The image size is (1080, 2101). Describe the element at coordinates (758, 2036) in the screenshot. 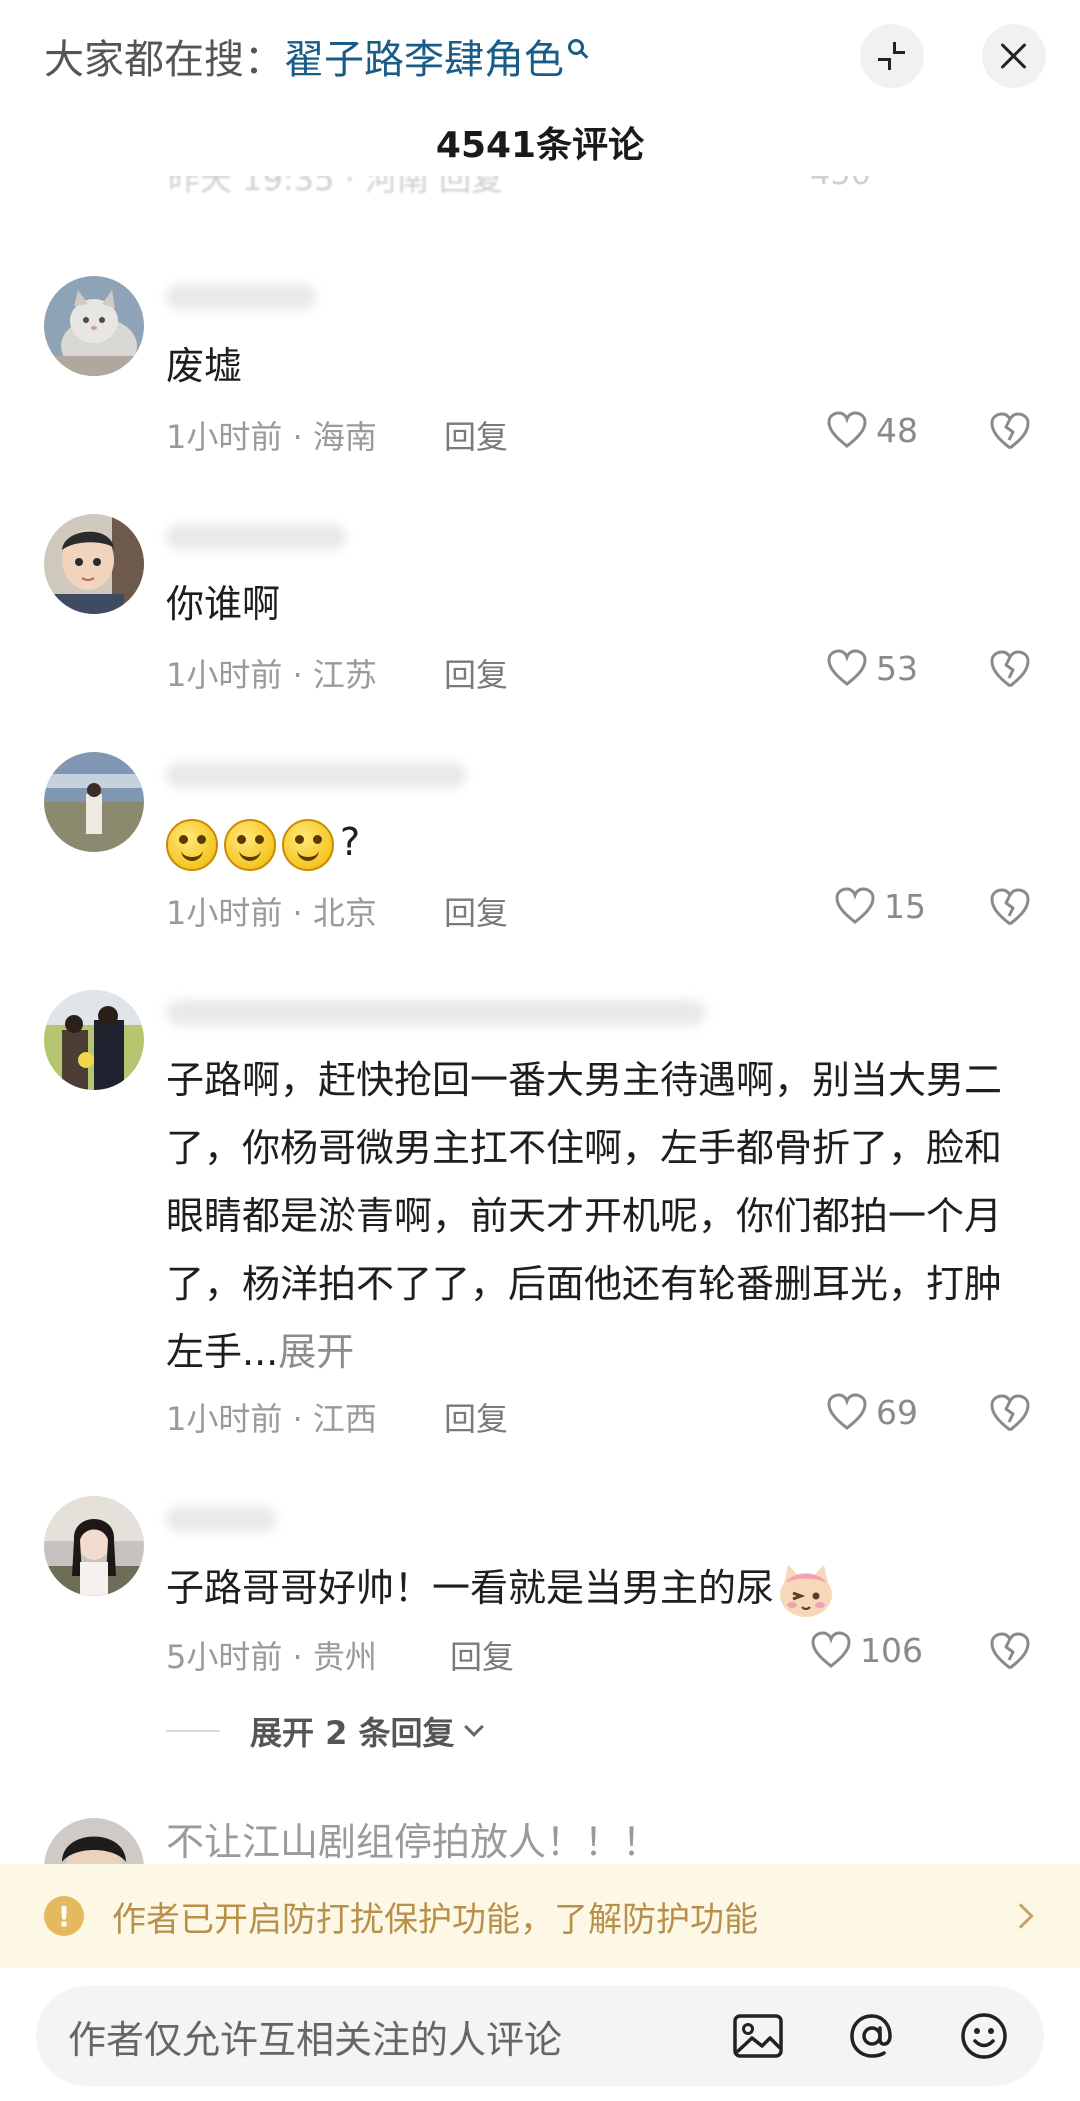

I see `image-icon` at that location.